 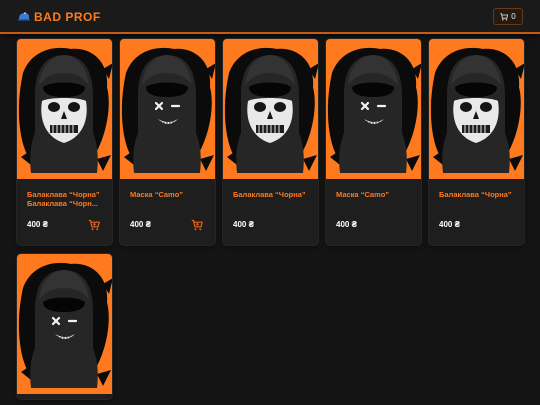 I want to click on brand-name: BAD PROF, so click(x=67, y=17).